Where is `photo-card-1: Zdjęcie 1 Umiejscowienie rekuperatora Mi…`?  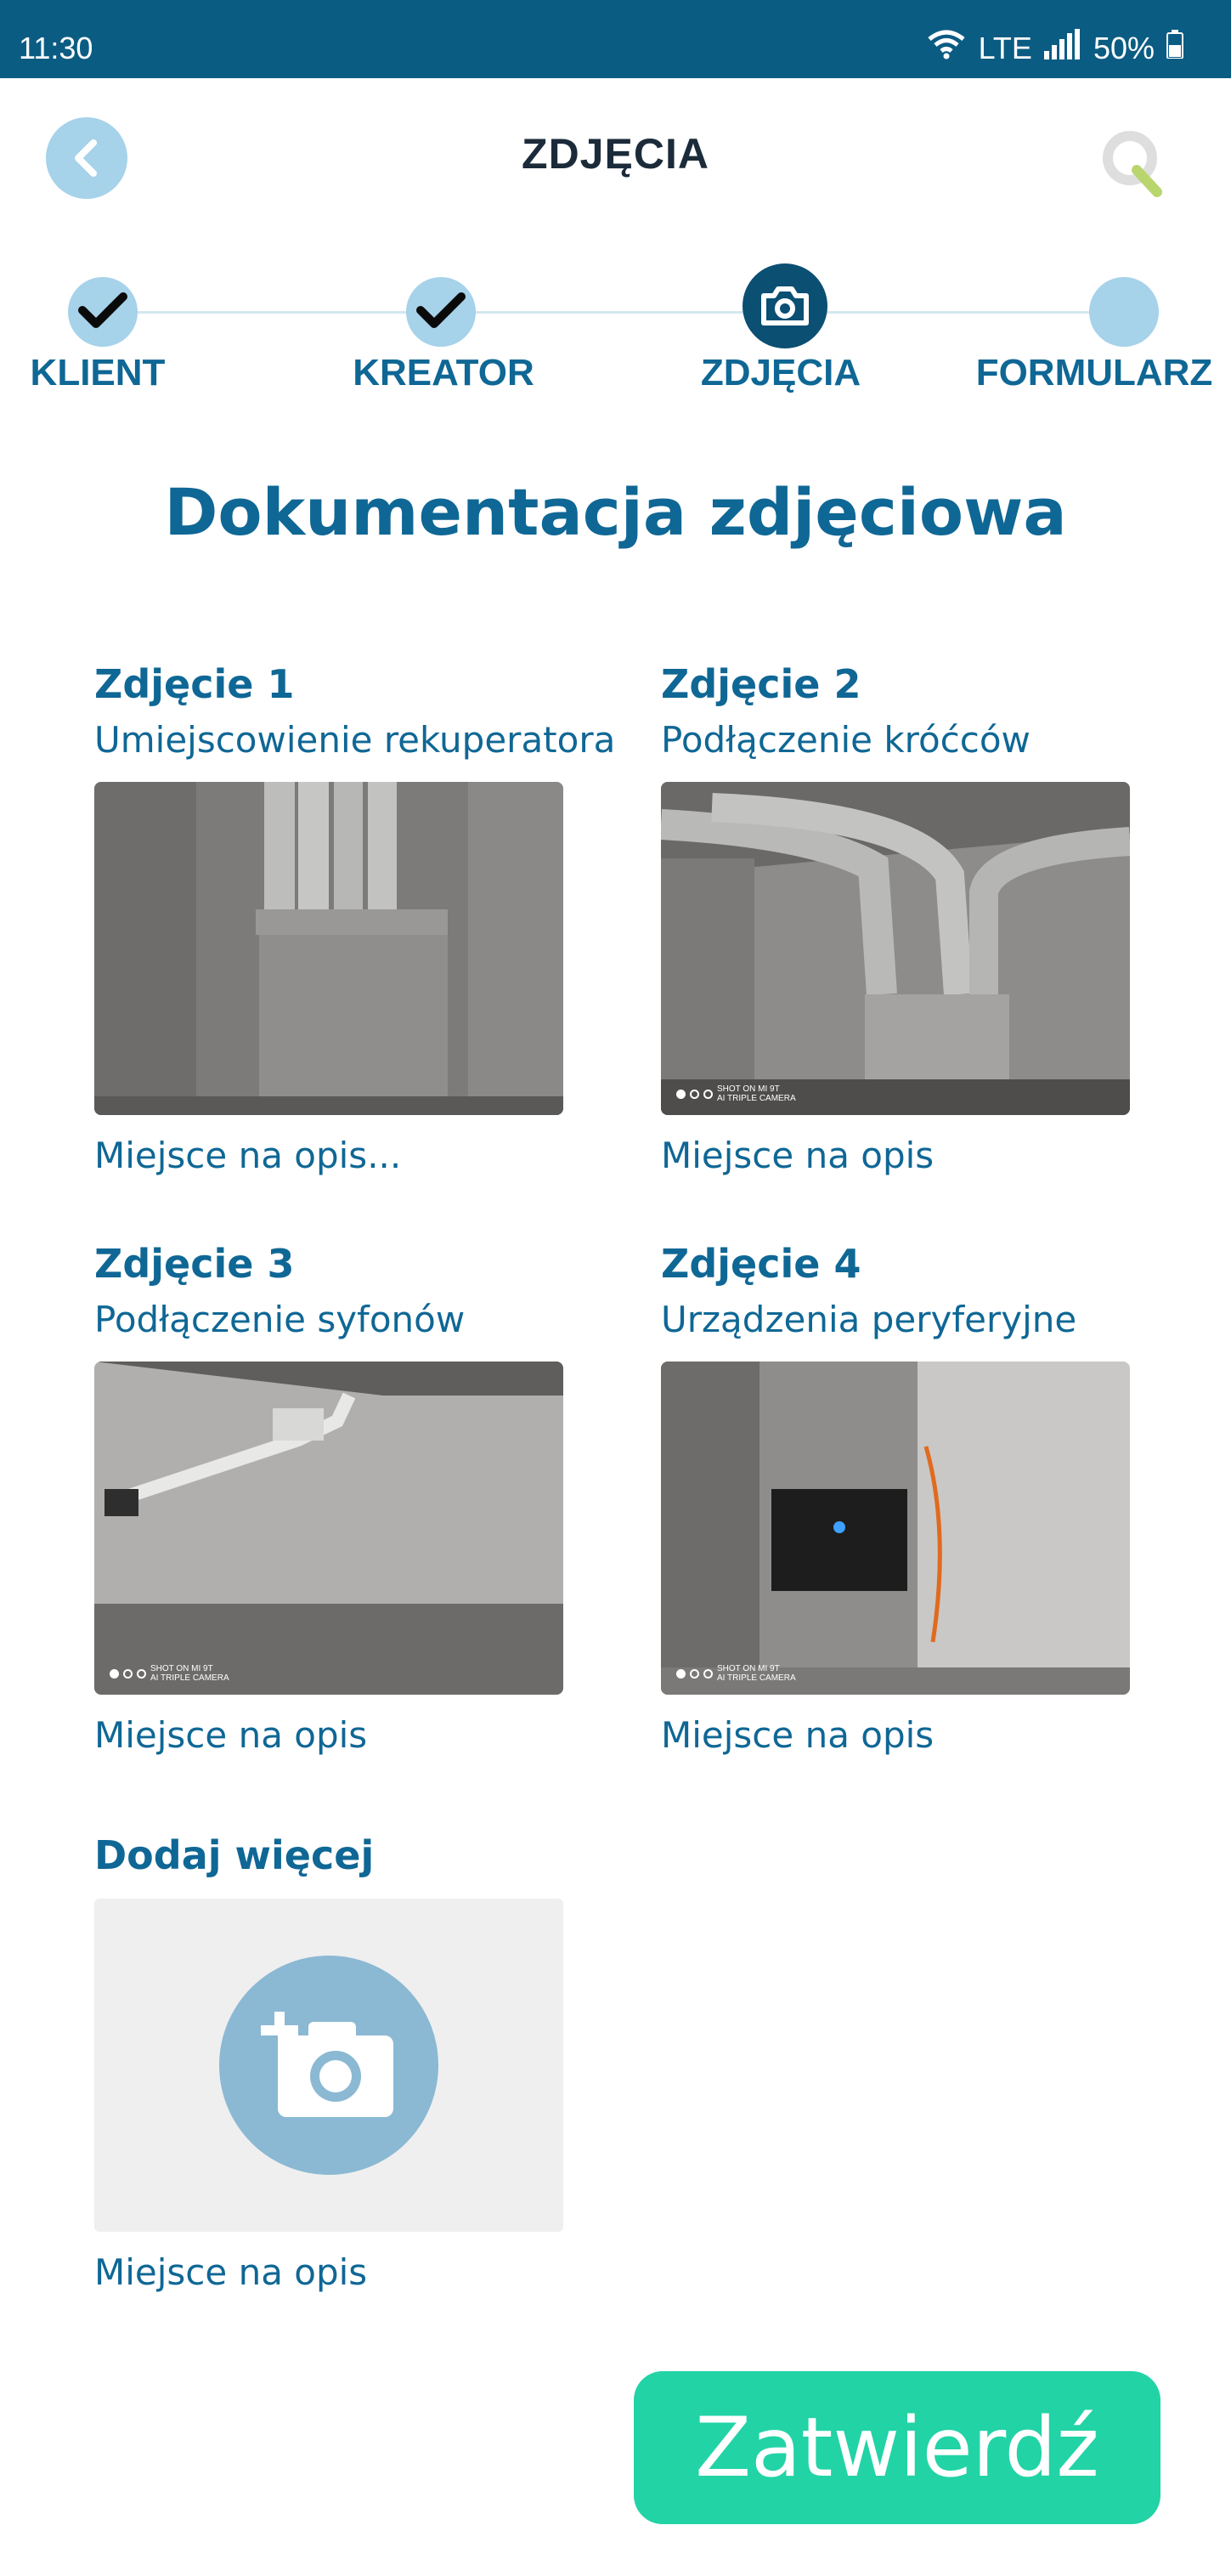
photo-card-1: Zdjęcie 1 Umiejscowienie rekuperatora Mi… is located at coordinates (355, 920).